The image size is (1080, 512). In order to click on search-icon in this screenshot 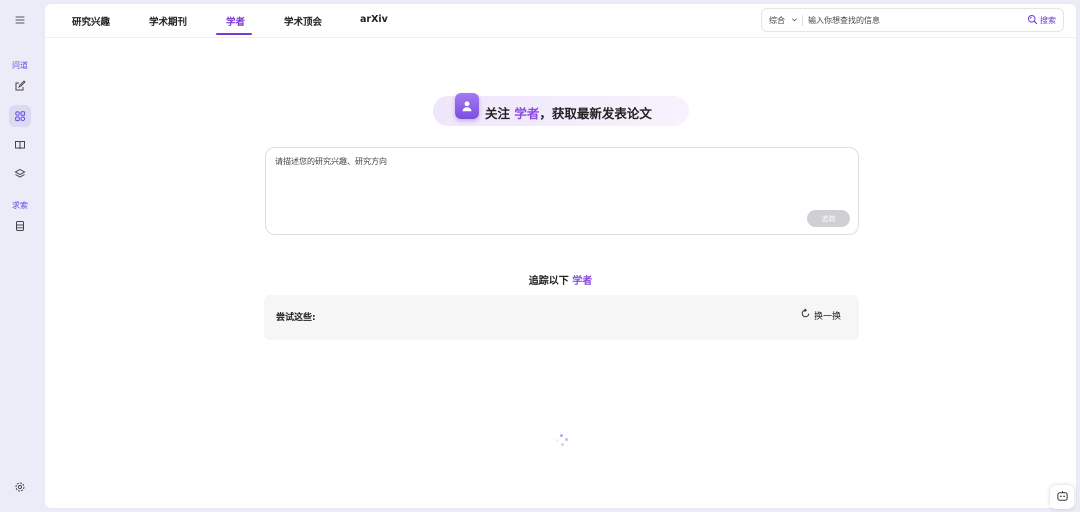, I will do `click(1032, 20)`.